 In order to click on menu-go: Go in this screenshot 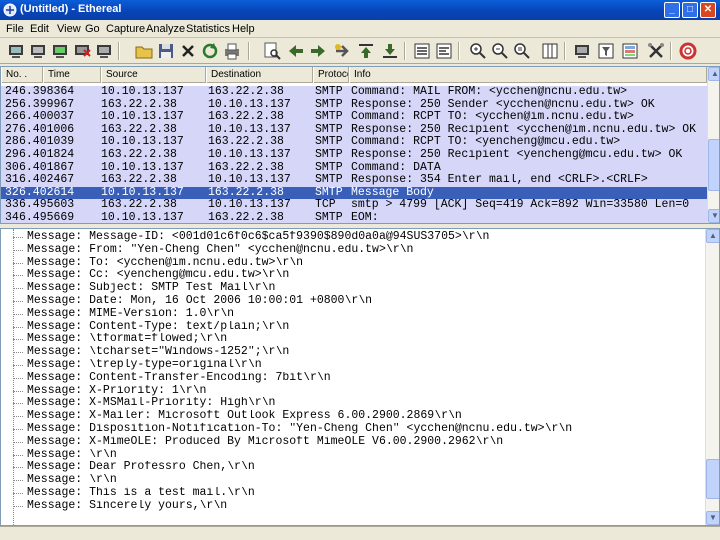, I will do `click(92, 29)`.